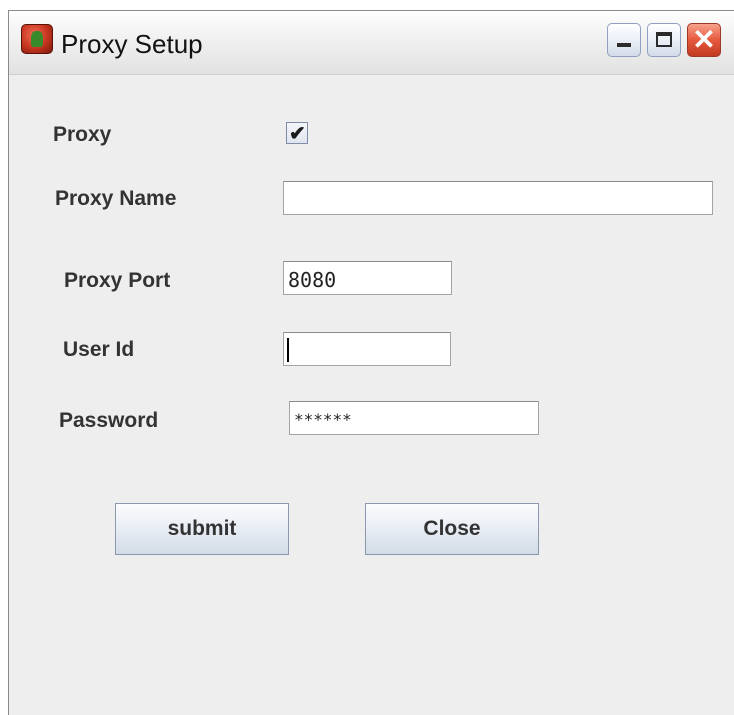  What do you see at coordinates (109, 420) in the screenshot?
I see `password-label: Password` at bounding box center [109, 420].